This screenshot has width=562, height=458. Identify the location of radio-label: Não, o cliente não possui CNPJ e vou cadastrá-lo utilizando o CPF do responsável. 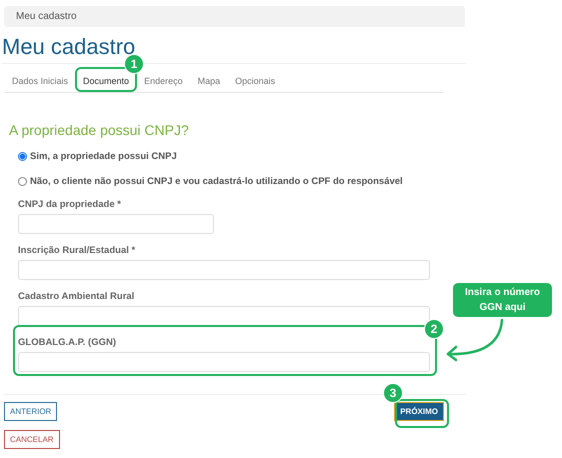
(216, 181).